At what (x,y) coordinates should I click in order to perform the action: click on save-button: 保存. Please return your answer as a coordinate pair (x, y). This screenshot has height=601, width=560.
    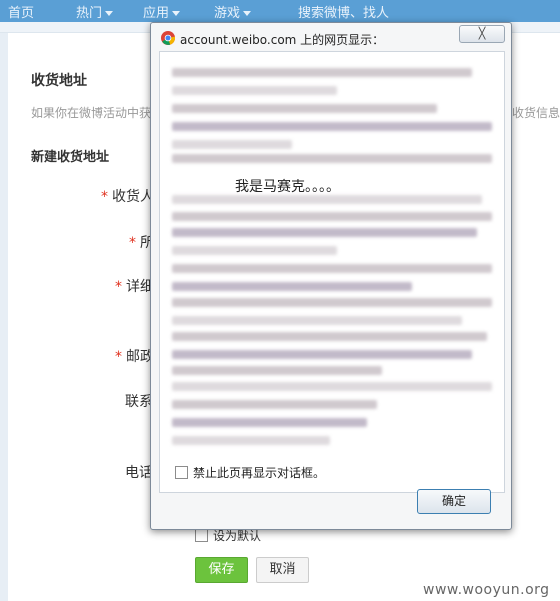
    Looking at the image, I should click on (221, 570).